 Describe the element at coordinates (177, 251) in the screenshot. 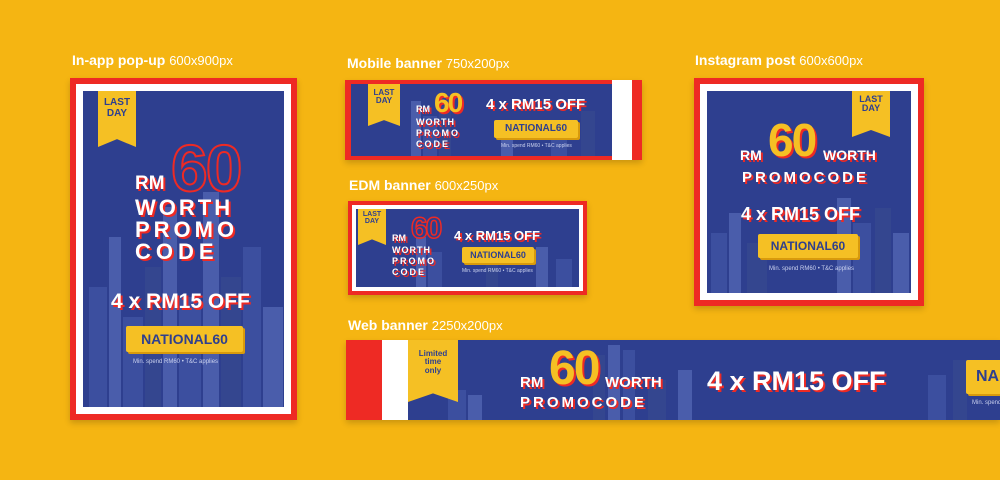

I see `popup-code: CODE` at that location.